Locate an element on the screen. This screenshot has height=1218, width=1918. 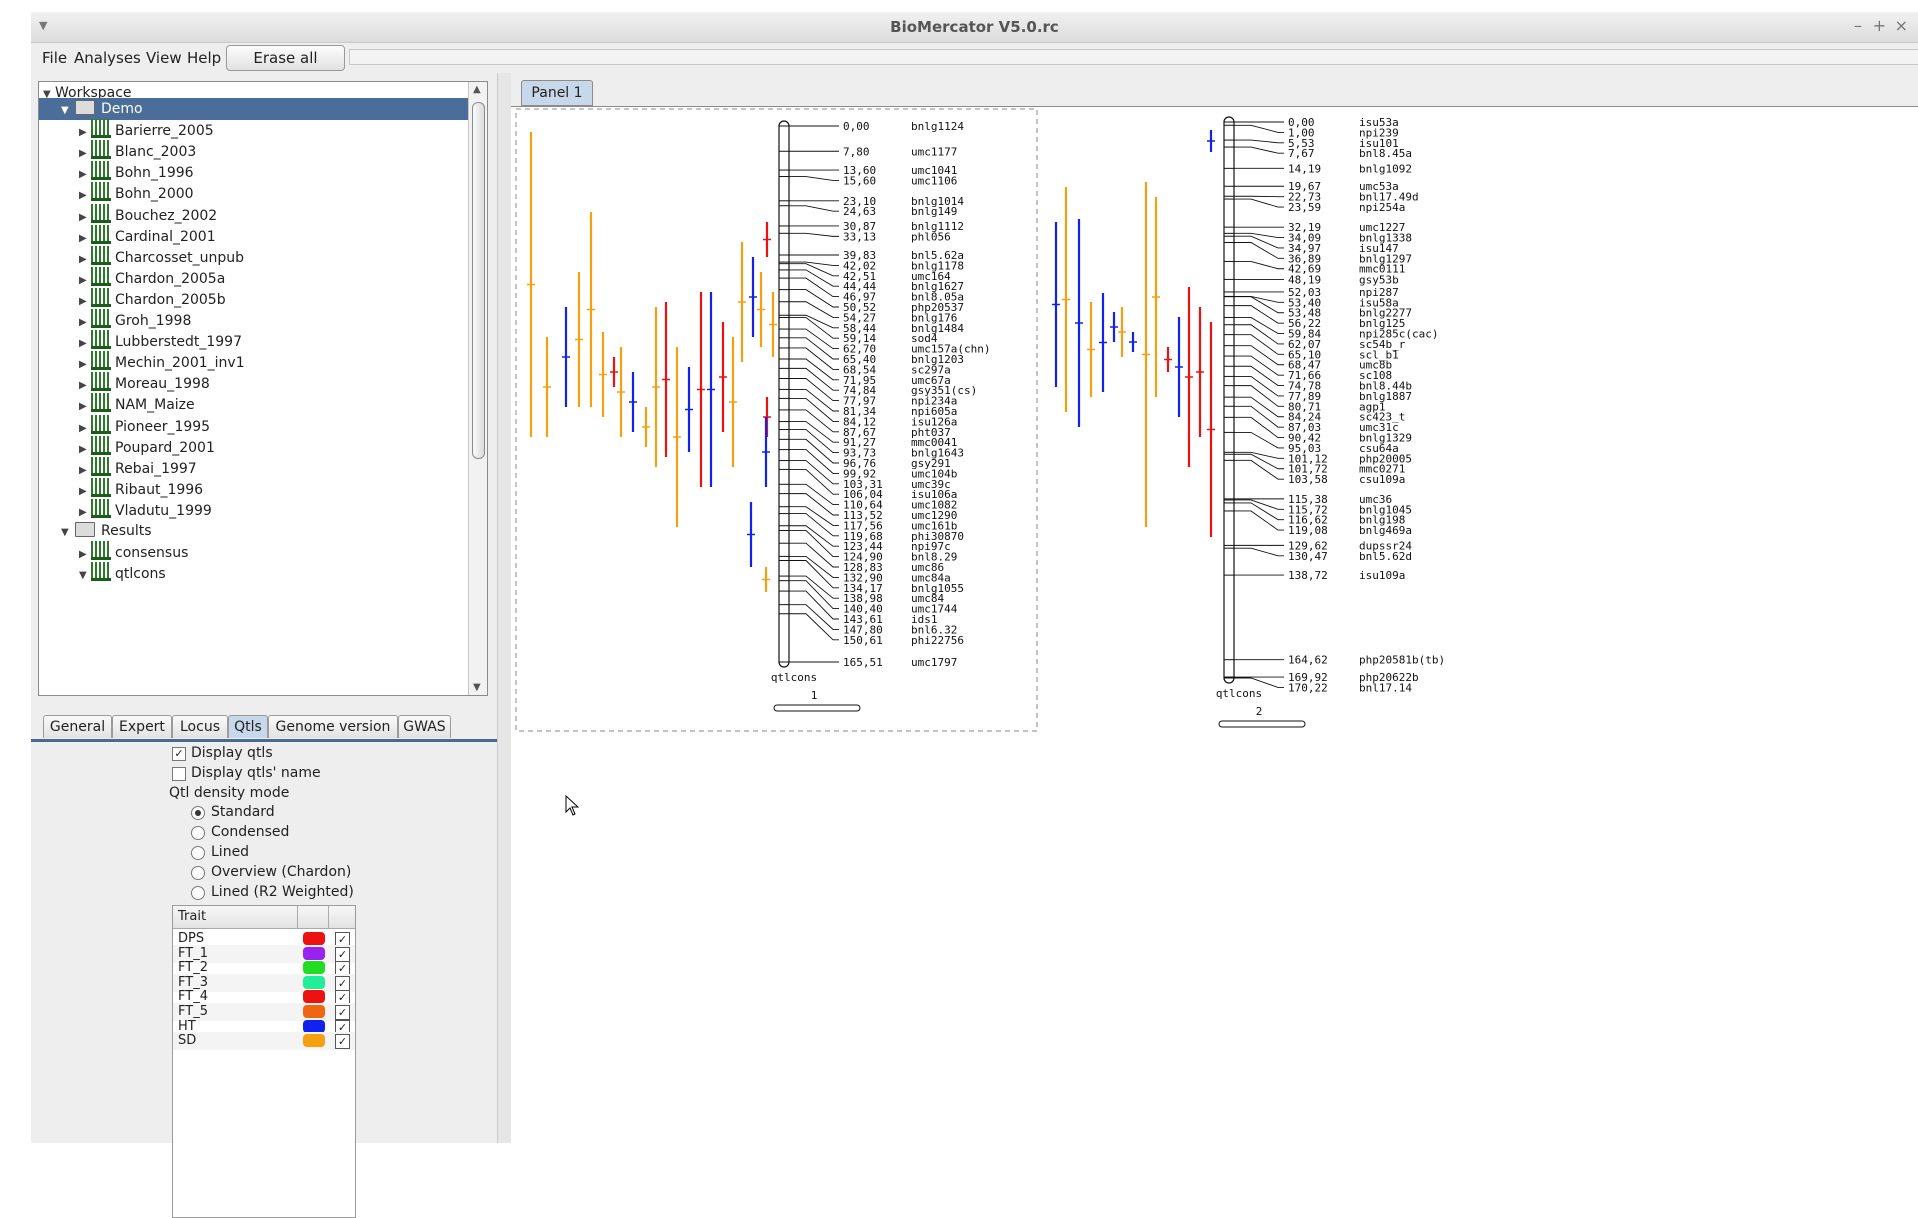
trait-visible-checkbox: ✓ is located at coordinates (342, 1041).